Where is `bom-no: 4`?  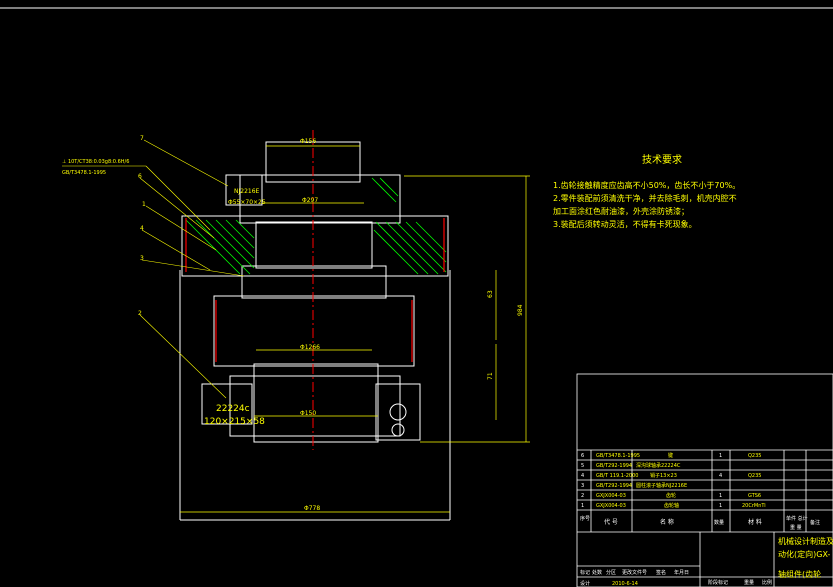
bom-no: 4 is located at coordinates (582, 476).